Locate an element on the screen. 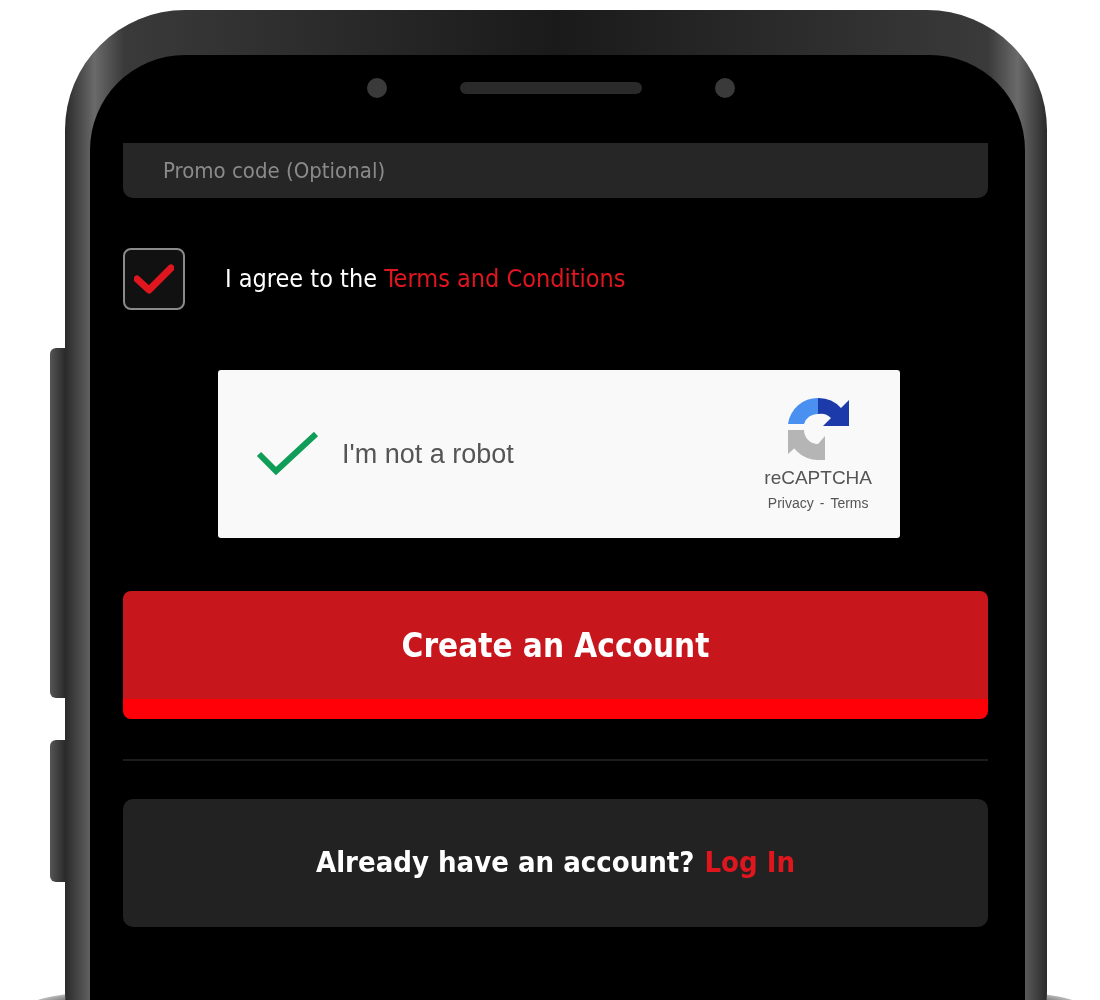  terms-label: I agree to the Terms and Conditions is located at coordinates (425, 279).